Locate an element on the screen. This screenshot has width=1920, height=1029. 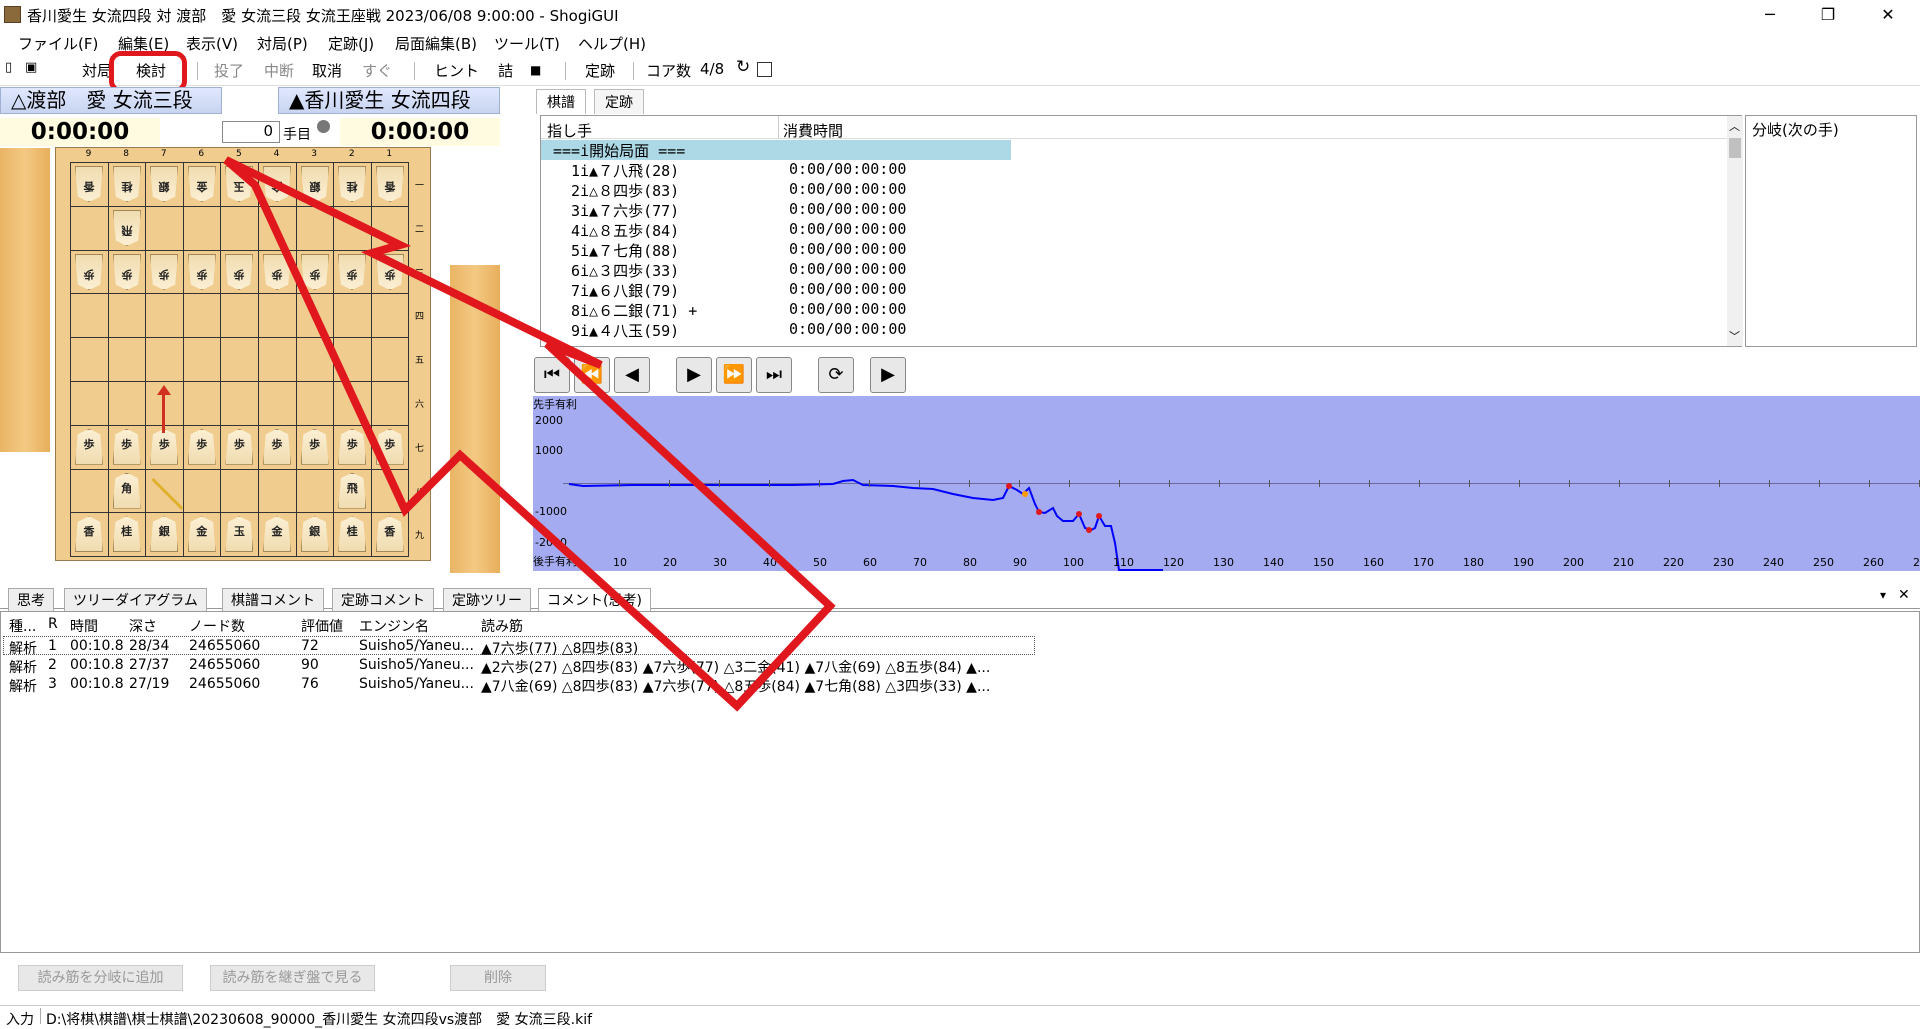
analysis-header: ノード数 is located at coordinates (217, 626).